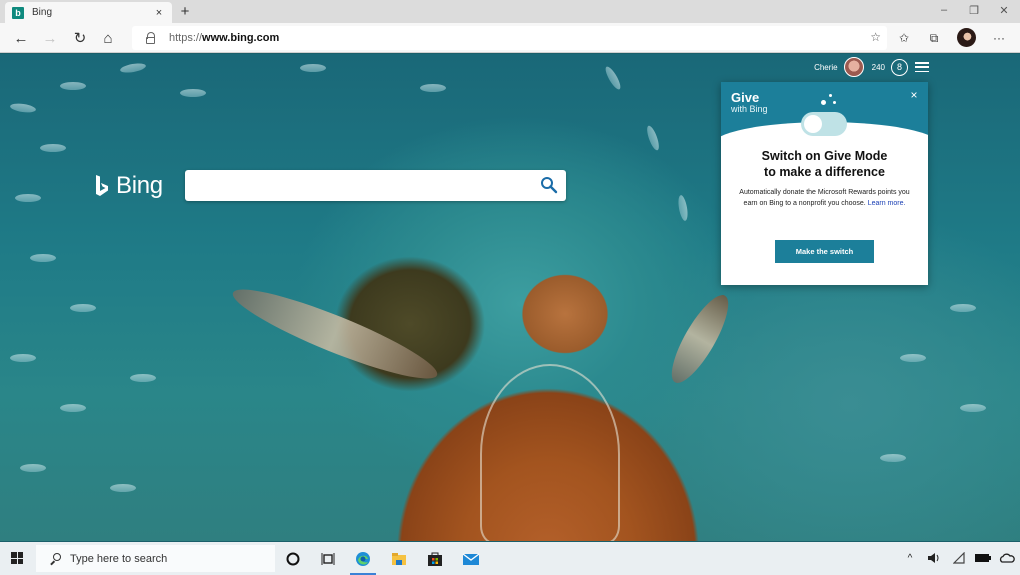  I want to click on task-view-icon, so click(328, 559).